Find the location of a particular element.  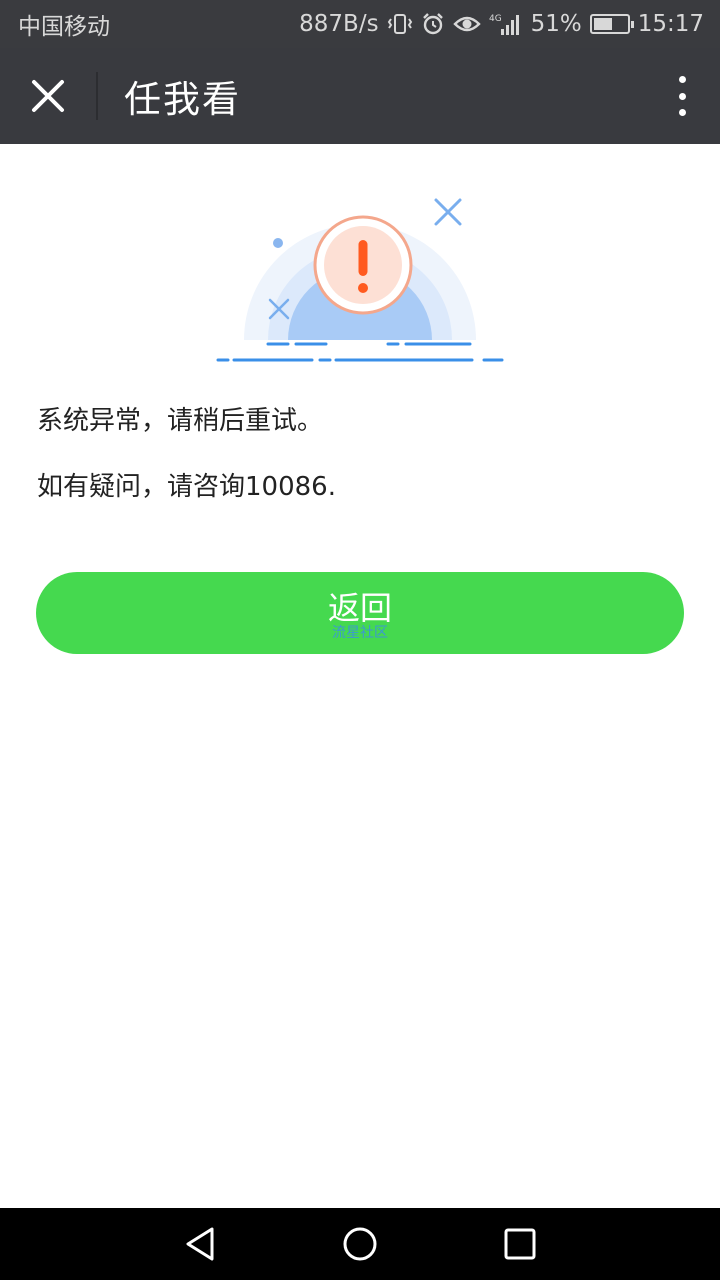

home-nav-button is located at coordinates (360, 1244).